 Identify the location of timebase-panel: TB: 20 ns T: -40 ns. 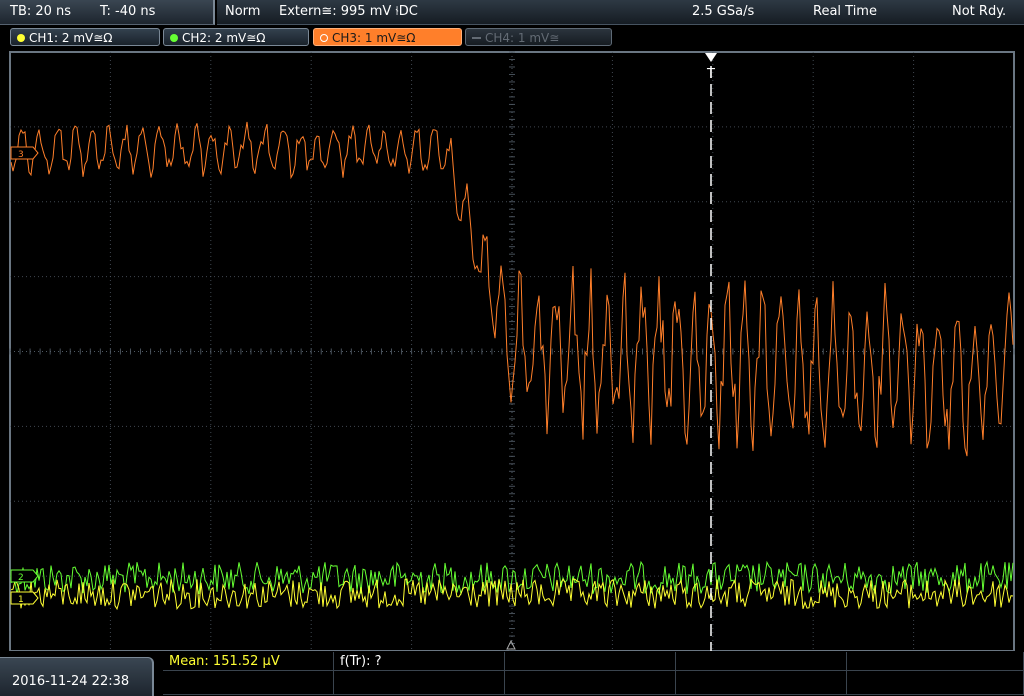
(107, 12).